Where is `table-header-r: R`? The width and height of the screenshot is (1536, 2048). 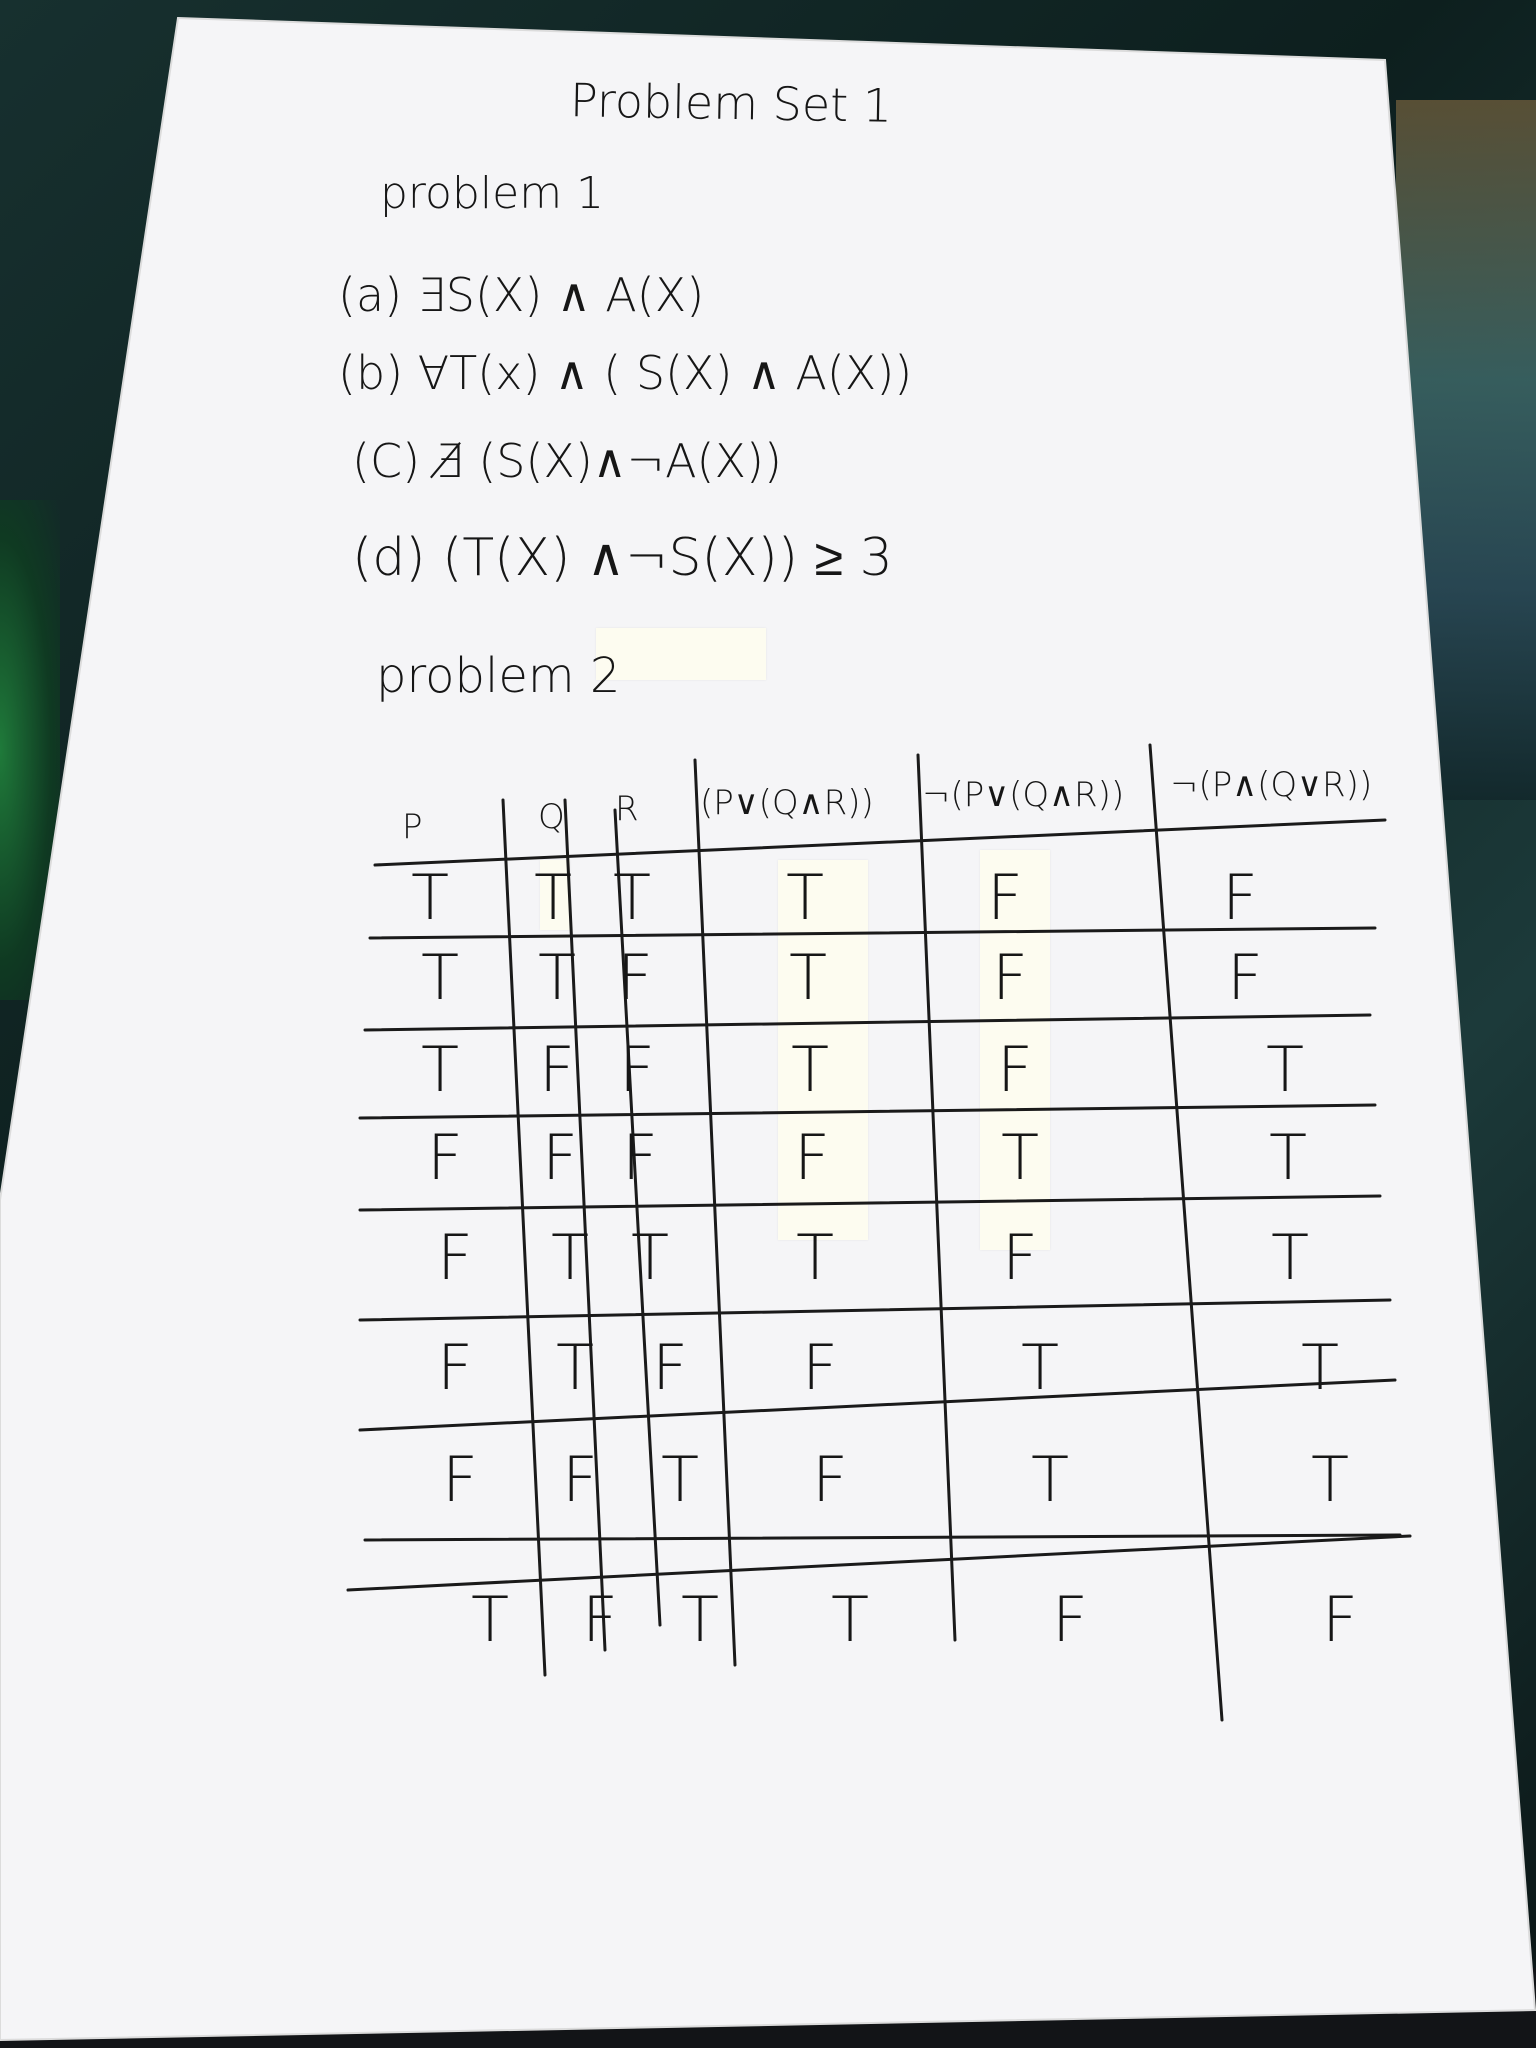 table-header-r: R is located at coordinates (627, 809).